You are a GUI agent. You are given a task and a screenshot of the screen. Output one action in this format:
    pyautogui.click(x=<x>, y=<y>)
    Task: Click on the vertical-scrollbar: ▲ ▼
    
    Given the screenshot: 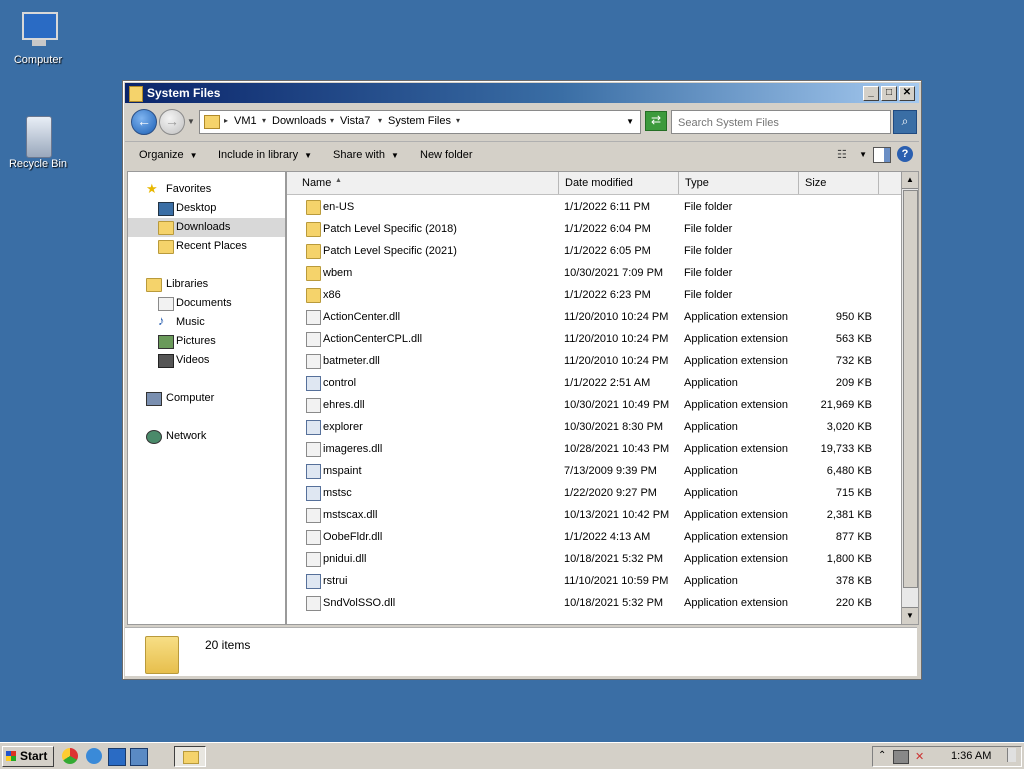 What is the action you would take?
    pyautogui.click(x=910, y=398)
    